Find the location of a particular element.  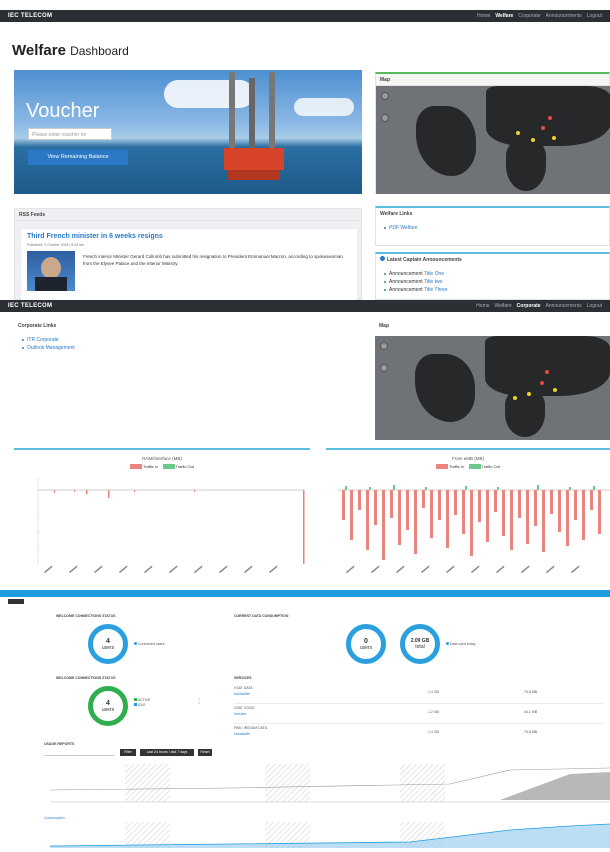

info-icon is located at coordinates (382, 258).